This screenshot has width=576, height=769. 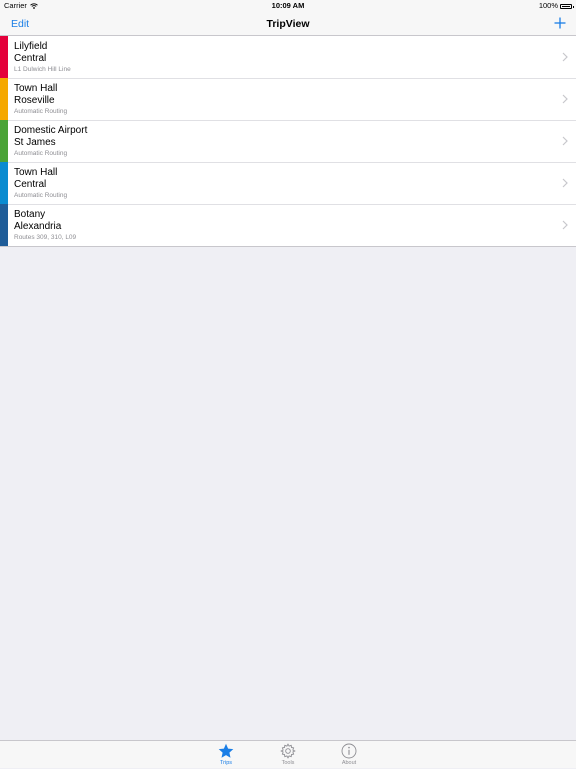 I want to click on status-bar: Carrier 10:09 AM 100%, so click(x=288, y=6).